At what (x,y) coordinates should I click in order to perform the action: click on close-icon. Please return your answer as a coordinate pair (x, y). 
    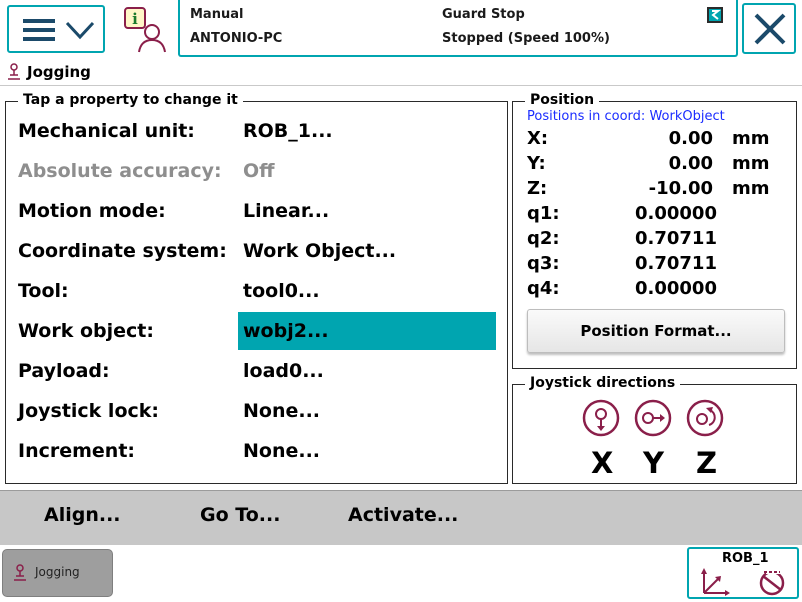
    Looking at the image, I should click on (770, 29).